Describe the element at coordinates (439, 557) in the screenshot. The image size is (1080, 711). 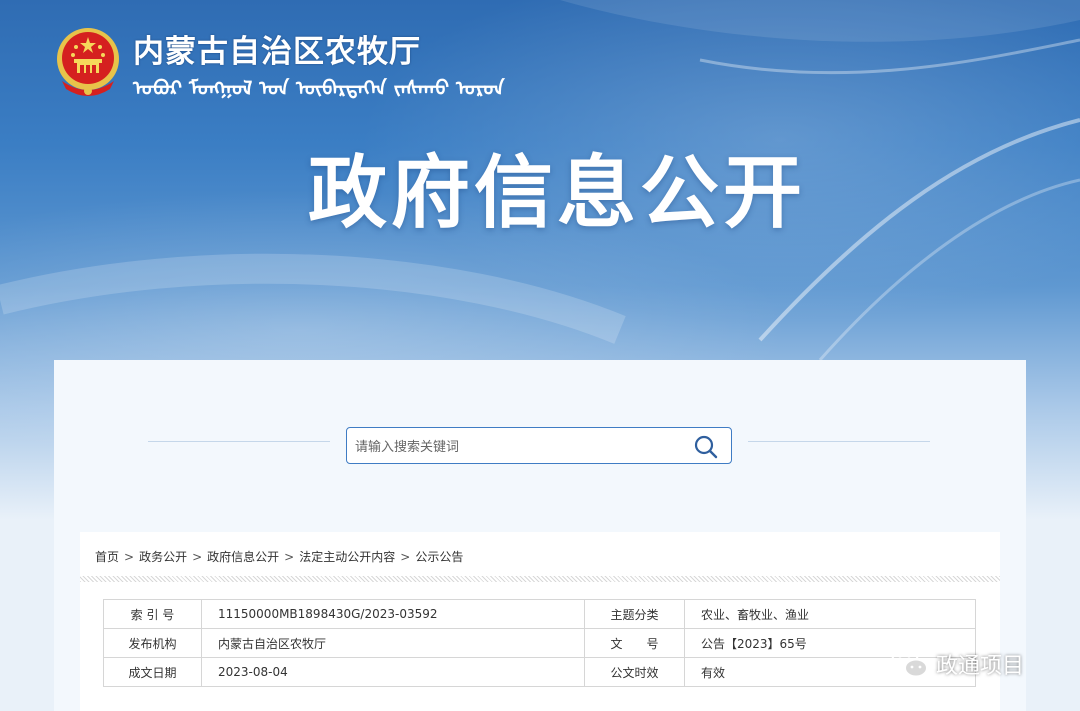
I see `breadcrumb-announcements: 公示公告` at that location.